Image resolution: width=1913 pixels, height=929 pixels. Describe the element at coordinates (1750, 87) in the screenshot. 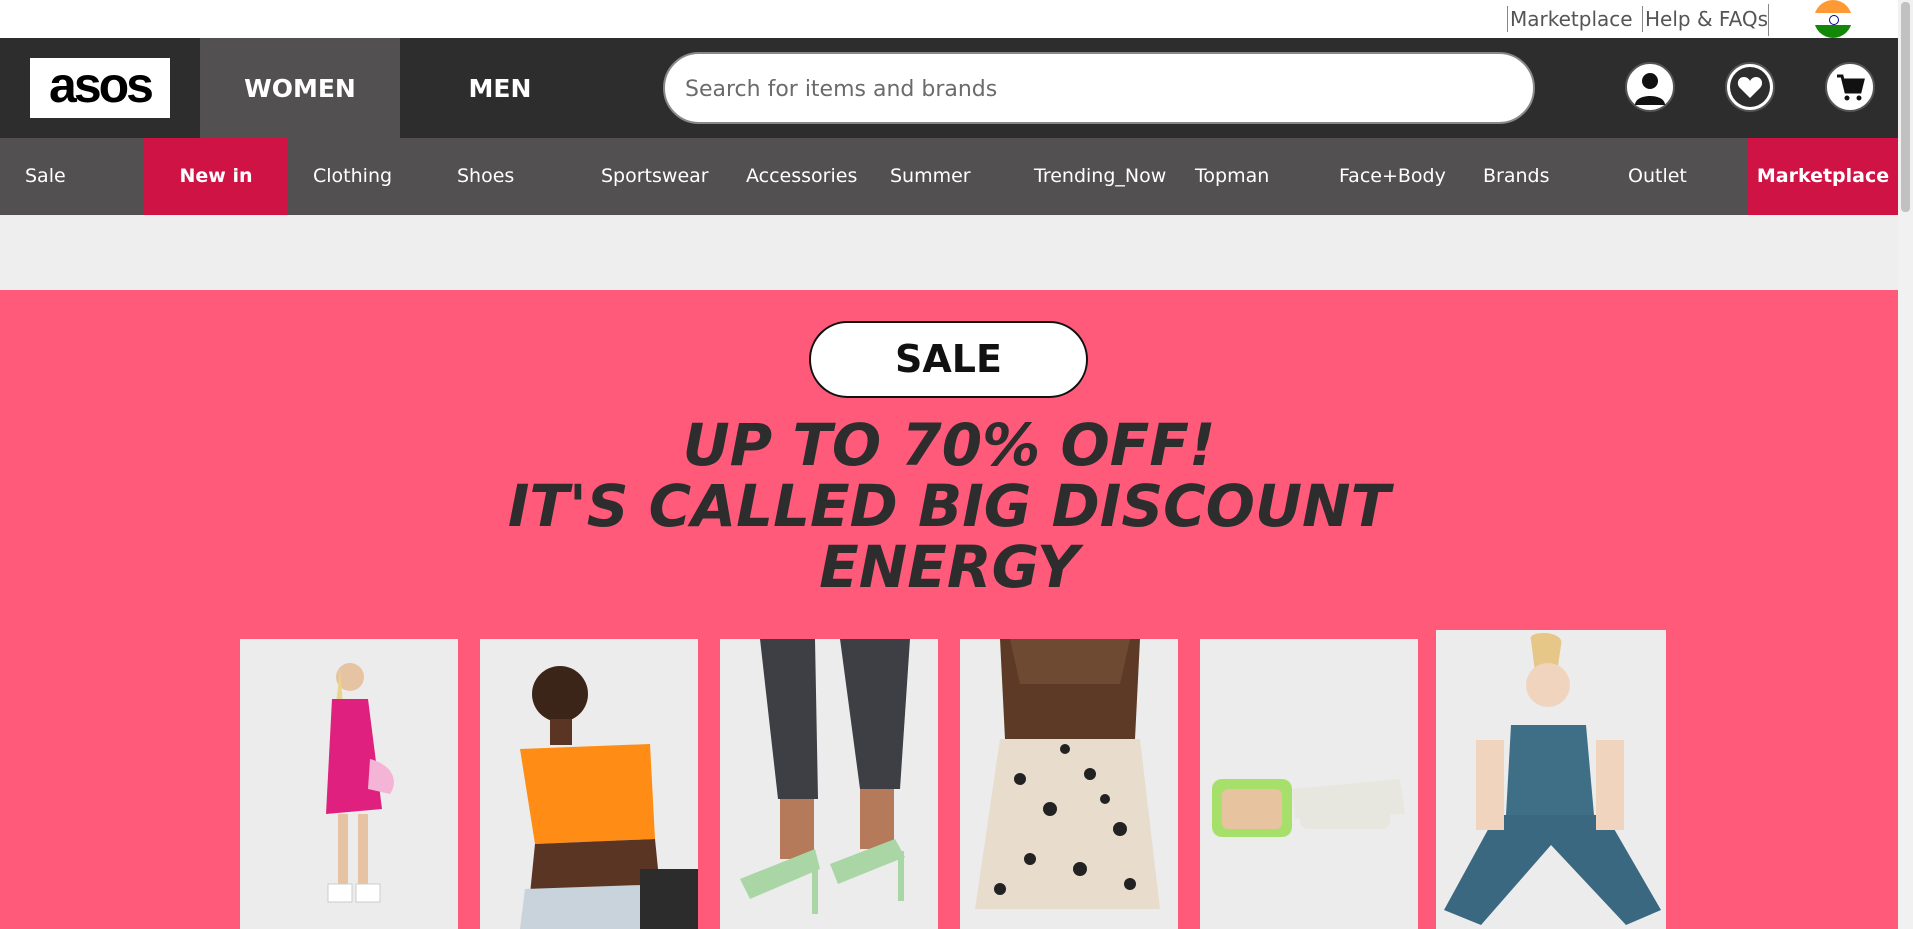

I see `heart-icon` at that location.